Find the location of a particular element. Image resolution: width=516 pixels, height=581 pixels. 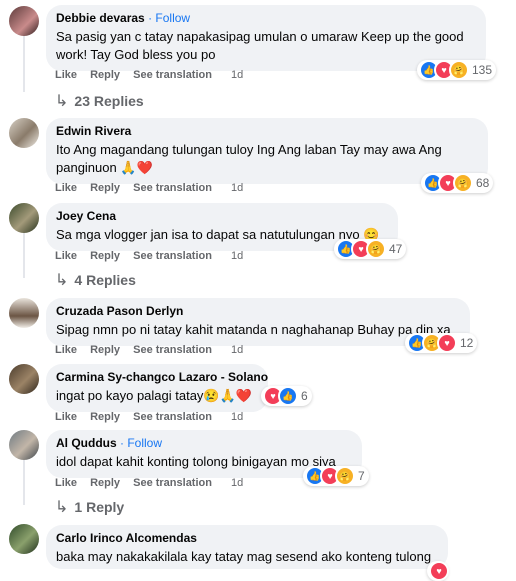

commenter-name: Debbie devaras · Follow is located at coordinates (266, 18).